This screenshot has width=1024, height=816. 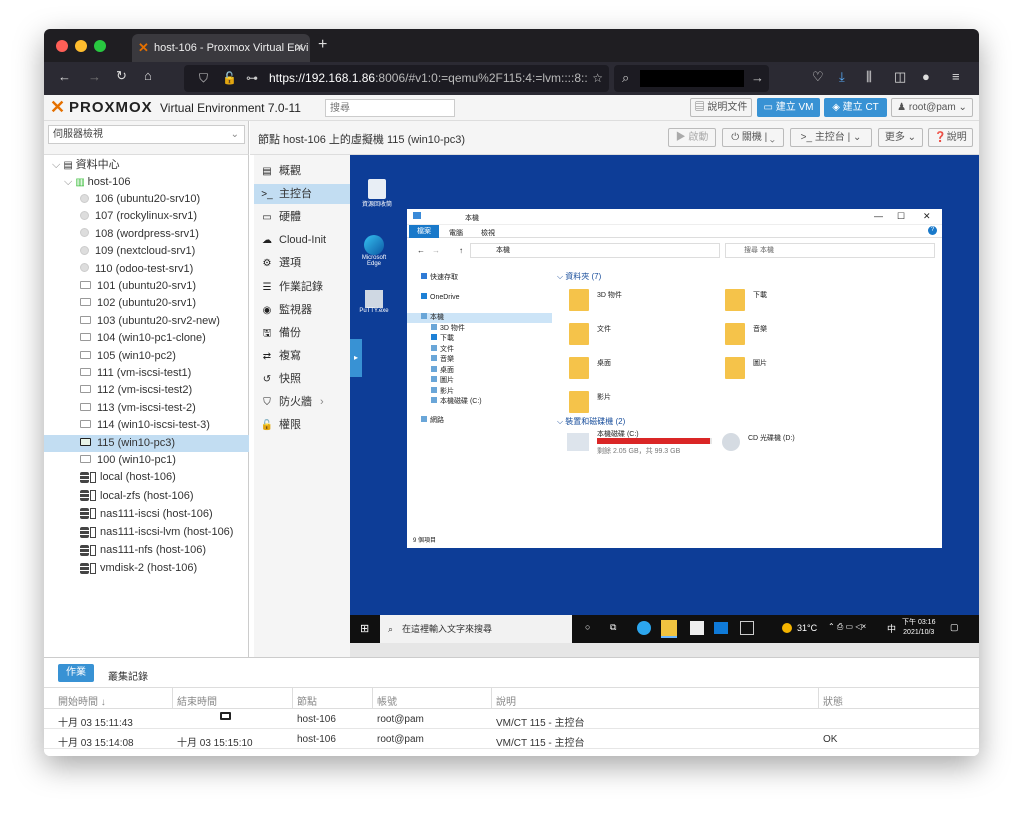 What do you see at coordinates (146, 321) in the screenshot?
I see `tree-vm-item: 103 (ubuntu20-srv2-new)` at bounding box center [146, 321].